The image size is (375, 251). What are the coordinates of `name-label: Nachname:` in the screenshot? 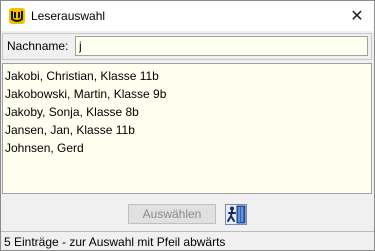 It's located at (38, 46).